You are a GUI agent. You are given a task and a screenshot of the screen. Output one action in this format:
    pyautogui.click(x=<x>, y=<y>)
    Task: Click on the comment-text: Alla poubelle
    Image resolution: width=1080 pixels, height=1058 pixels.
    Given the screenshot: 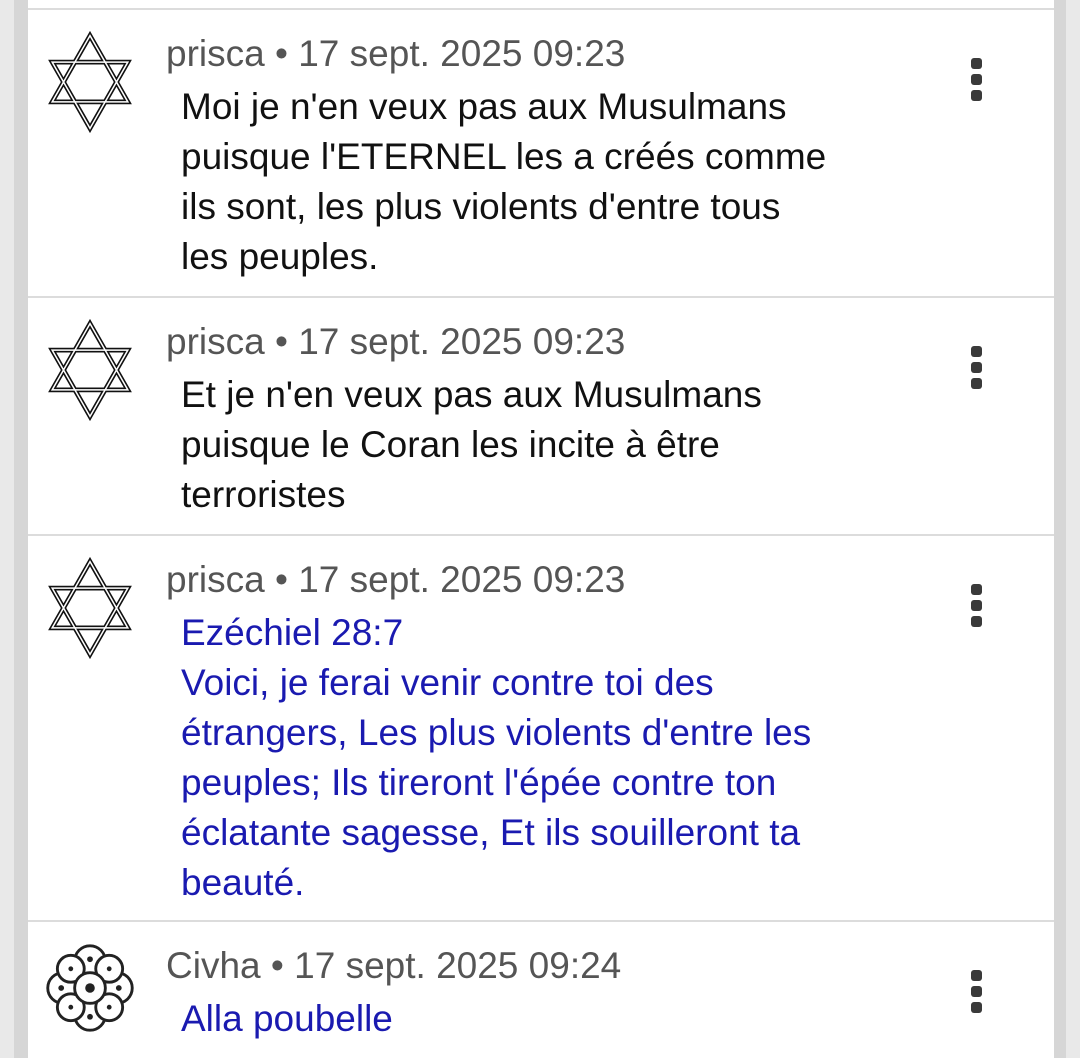 What is the action you would take?
    pyautogui.click(x=561, y=1019)
    